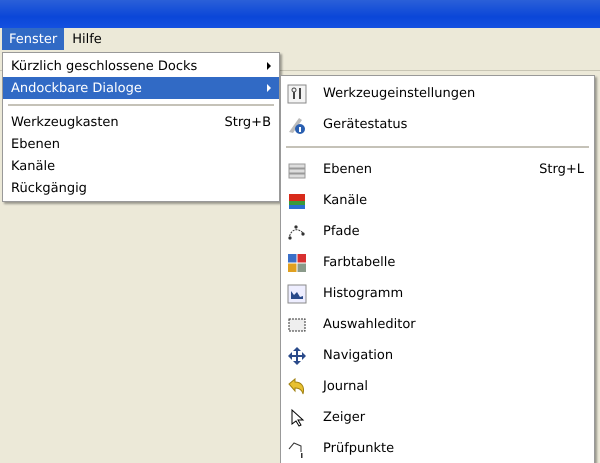 The height and width of the screenshot is (463, 600). Describe the element at coordinates (87, 39) in the screenshot. I see `menu-title: Hilfe` at that location.